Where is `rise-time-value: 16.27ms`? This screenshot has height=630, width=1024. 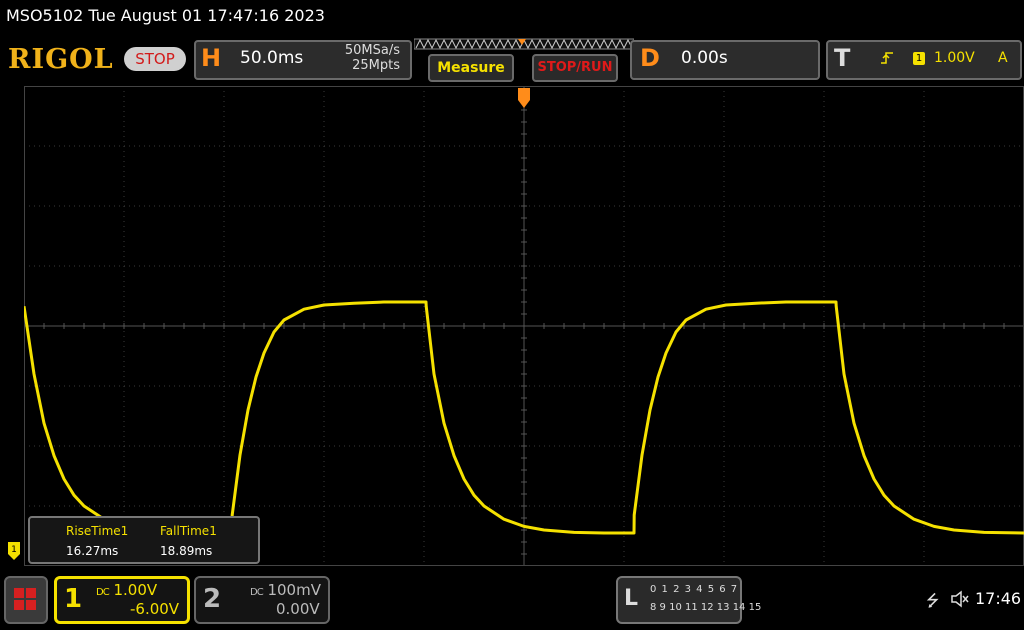 rise-time-value: 16.27ms is located at coordinates (92, 551).